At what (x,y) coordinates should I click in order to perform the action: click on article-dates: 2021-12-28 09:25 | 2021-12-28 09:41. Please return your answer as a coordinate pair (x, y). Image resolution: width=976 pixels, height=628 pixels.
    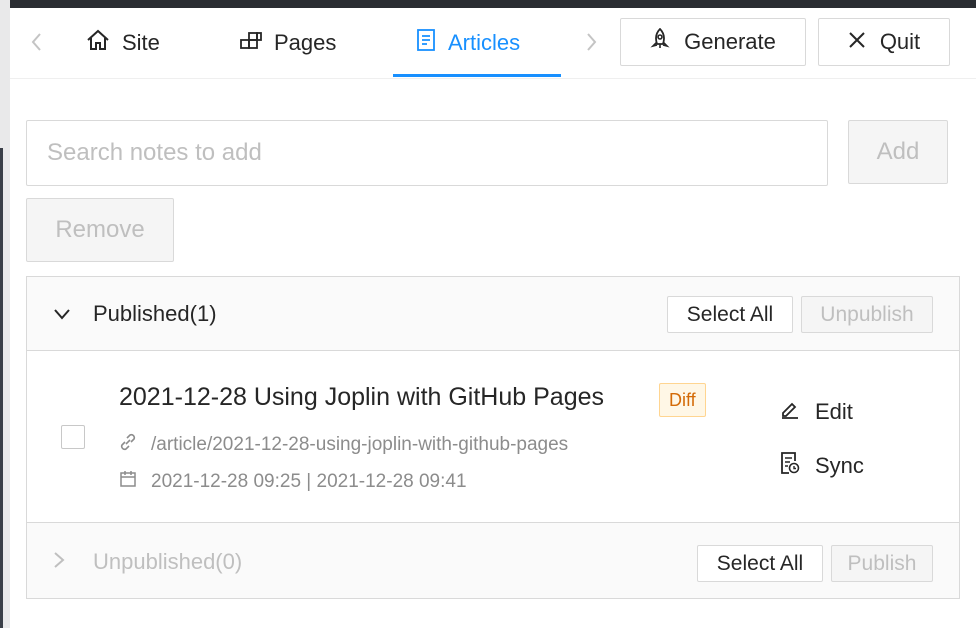
    Looking at the image, I should click on (309, 481).